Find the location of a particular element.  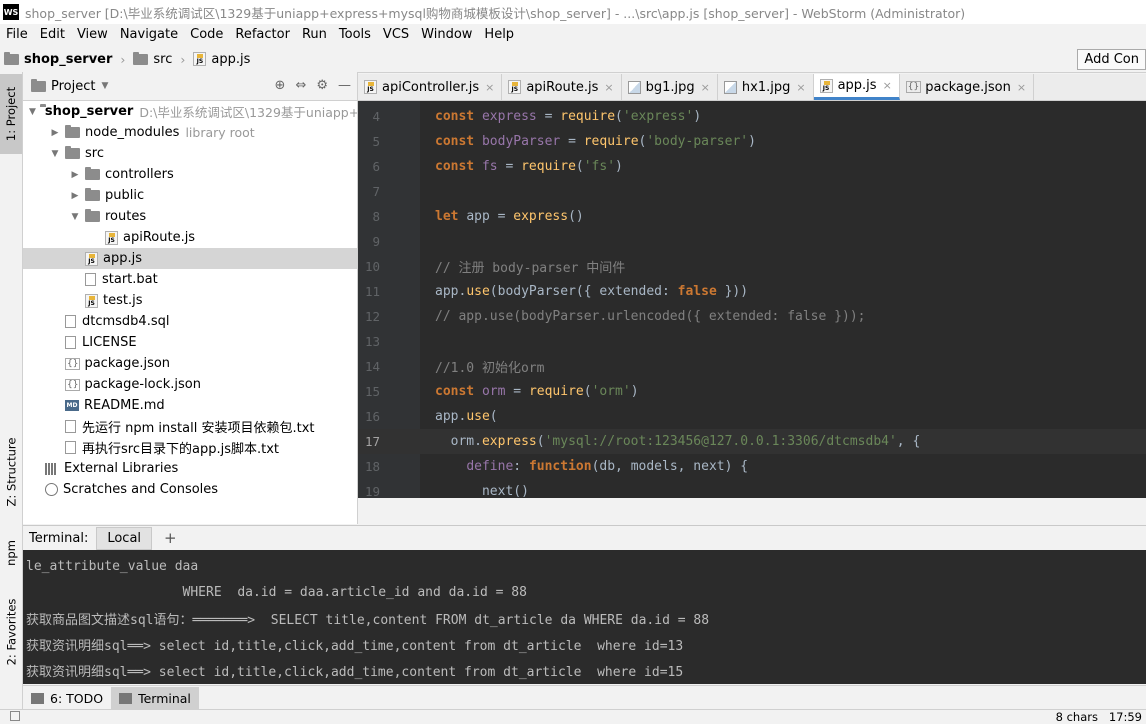

editor-tab: {} package.json × is located at coordinates (967, 87).